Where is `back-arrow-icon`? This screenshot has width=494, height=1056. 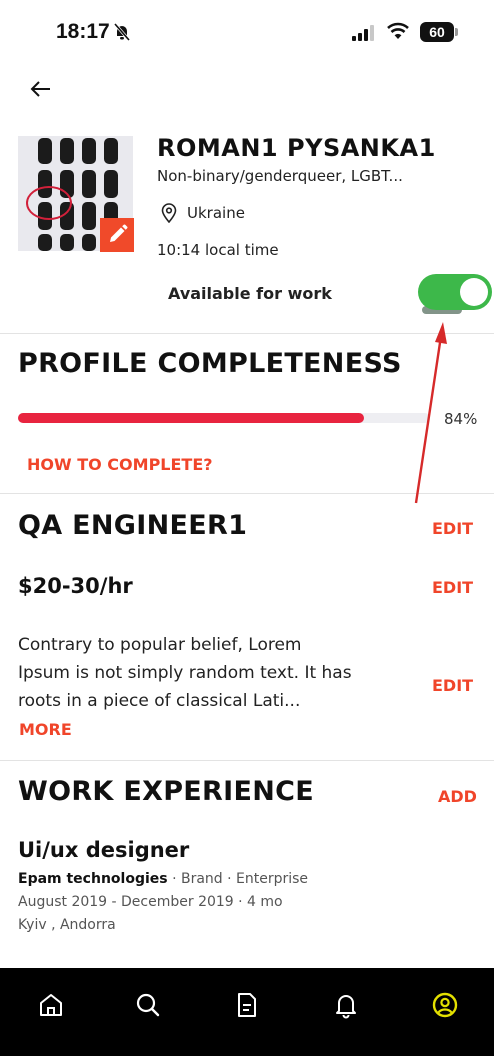 back-arrow-icon is located at coordinates (41, 89).